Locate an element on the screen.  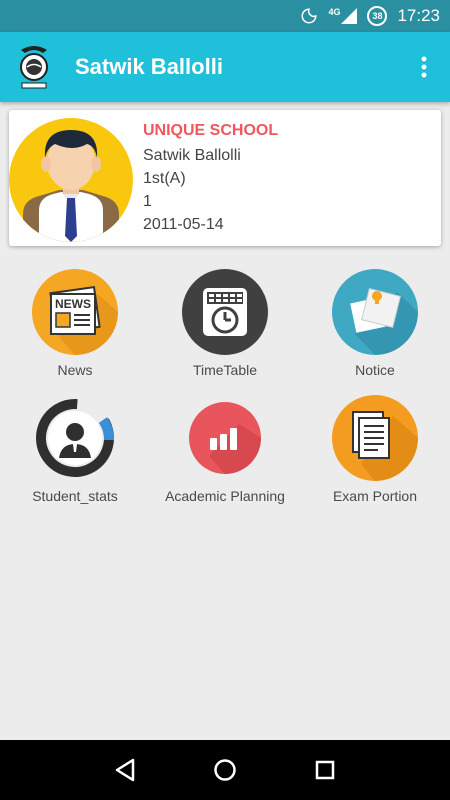
app-bar: Satwik Ballolli is located at coordinates (225, 67).